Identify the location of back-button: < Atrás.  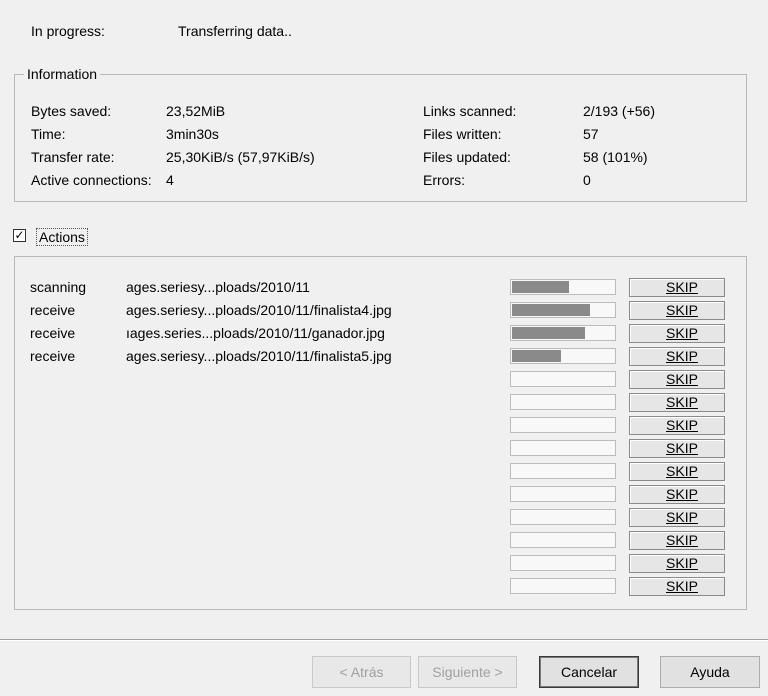
(361, 672).